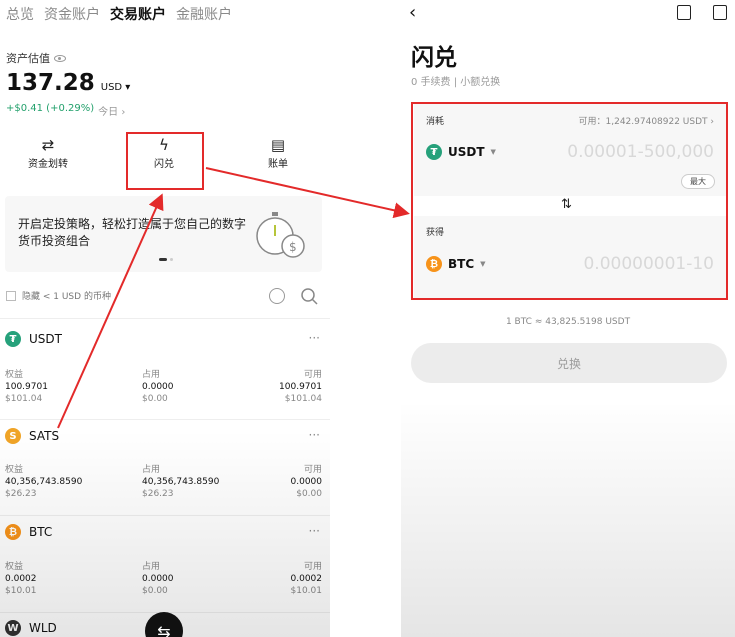 The height and width of the screenshot is (637, 735). Describe the element at coordinates (28, 532) in the screenshot. I see `coin-header-btc: ₿ BTC` at that location.